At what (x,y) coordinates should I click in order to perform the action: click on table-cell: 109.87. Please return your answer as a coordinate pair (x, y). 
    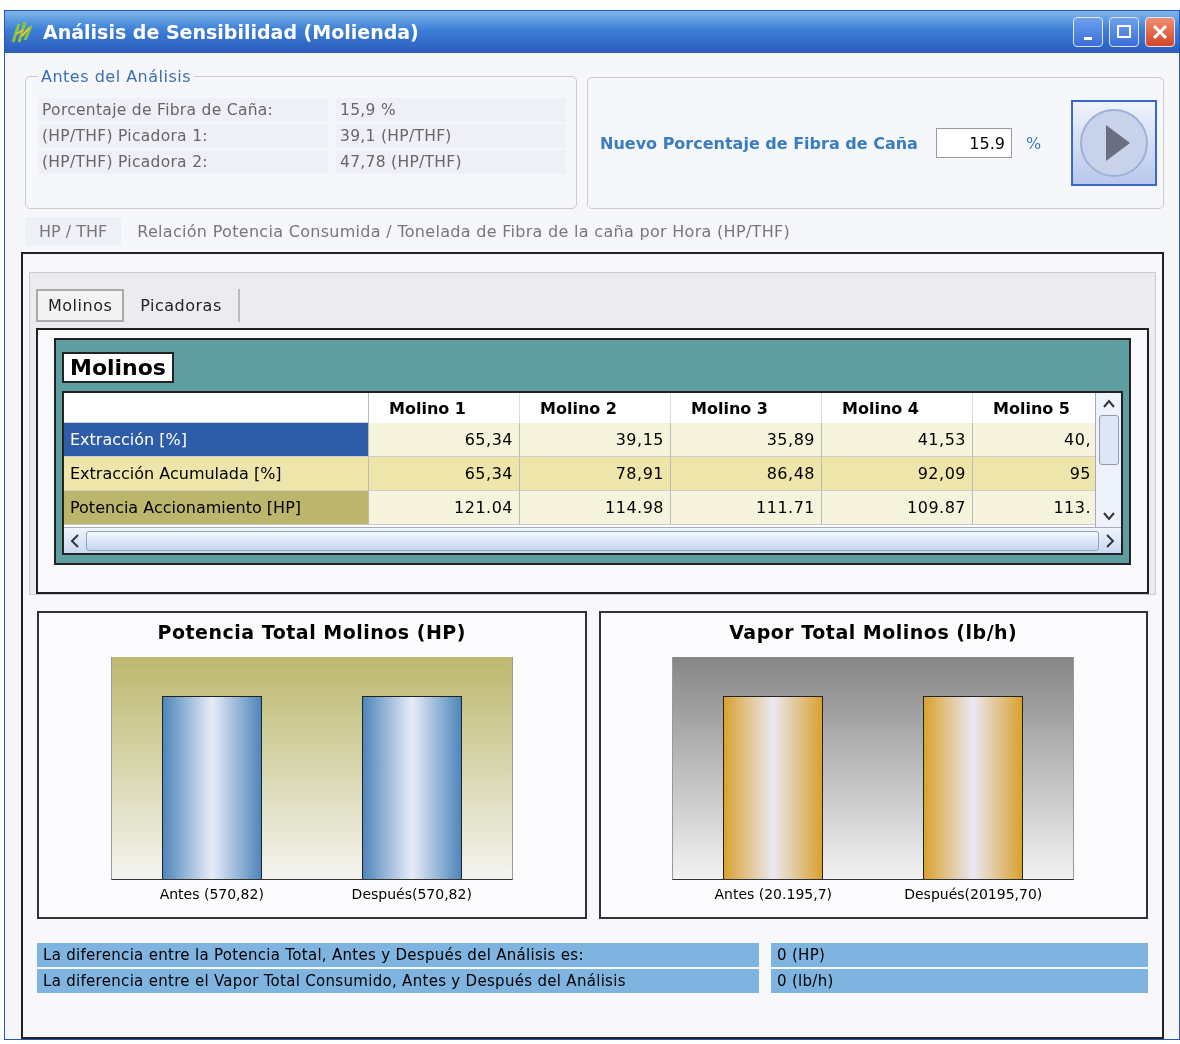
    Looking at the image, I should click on (897, 508).